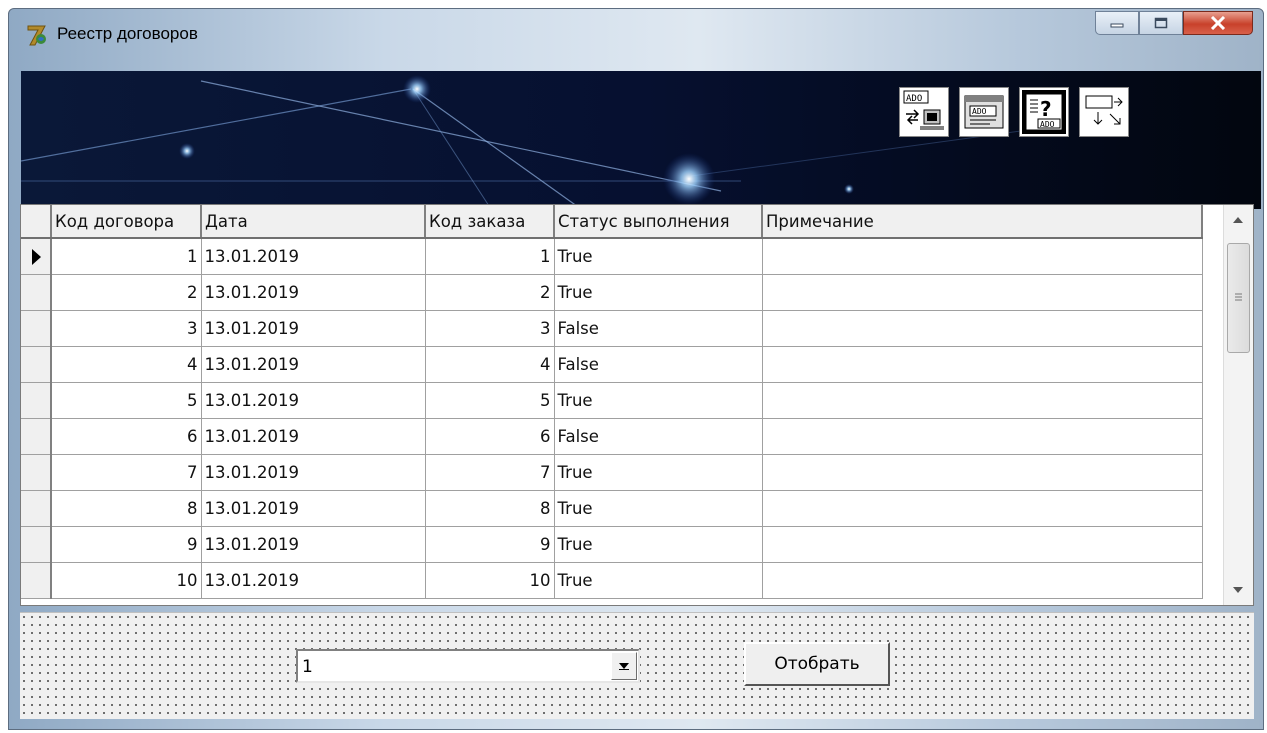 Image resolution: width=1267 pixels, height=733 pixels. Describe the element at coordinates (1238, 220) in the screenshot. I see `scroll-up-icon` at that location.